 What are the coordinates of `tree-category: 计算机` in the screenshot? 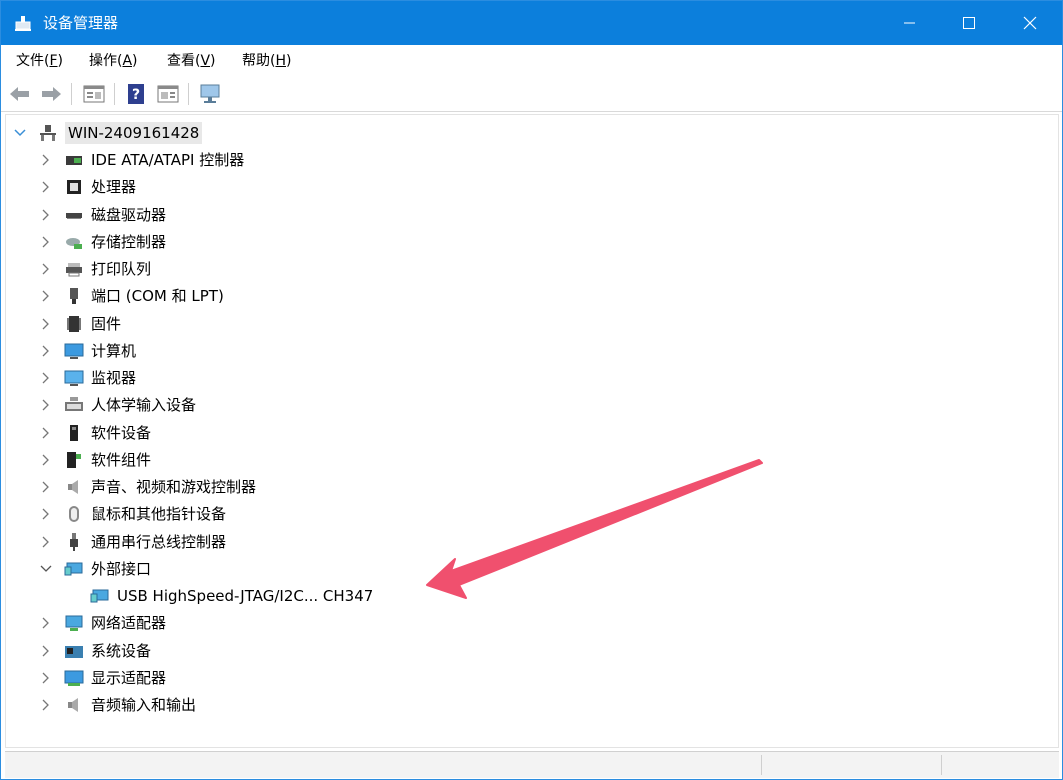 It's located at (87, 351).